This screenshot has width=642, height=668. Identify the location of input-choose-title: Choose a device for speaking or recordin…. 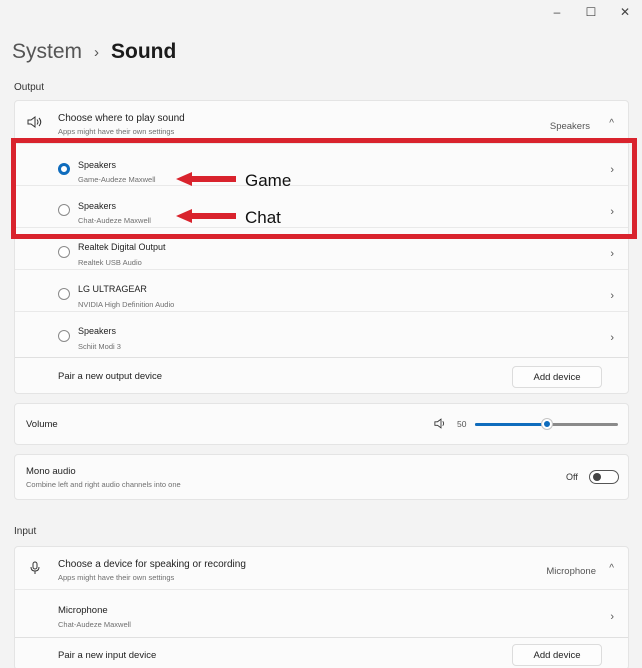
(152, 564).